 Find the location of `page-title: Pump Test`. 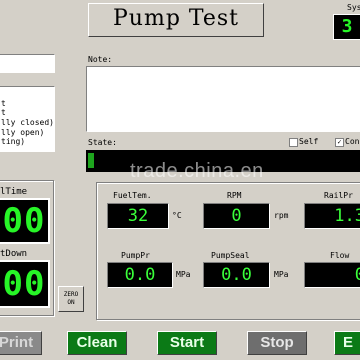

page-title: Pump Test is located at coordinates (176, 18).